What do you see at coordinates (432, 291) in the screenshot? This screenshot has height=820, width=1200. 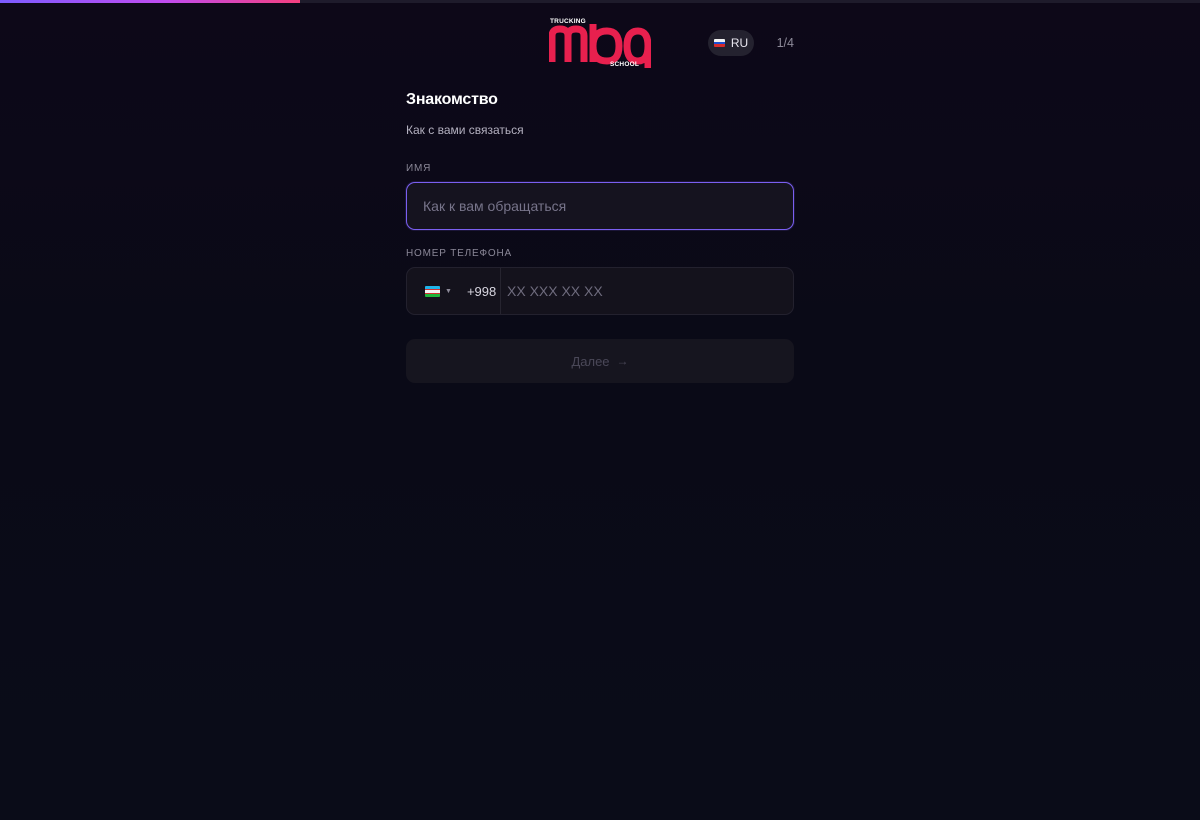 I see `flag-uz-icon` at bounding box center [432, 291].